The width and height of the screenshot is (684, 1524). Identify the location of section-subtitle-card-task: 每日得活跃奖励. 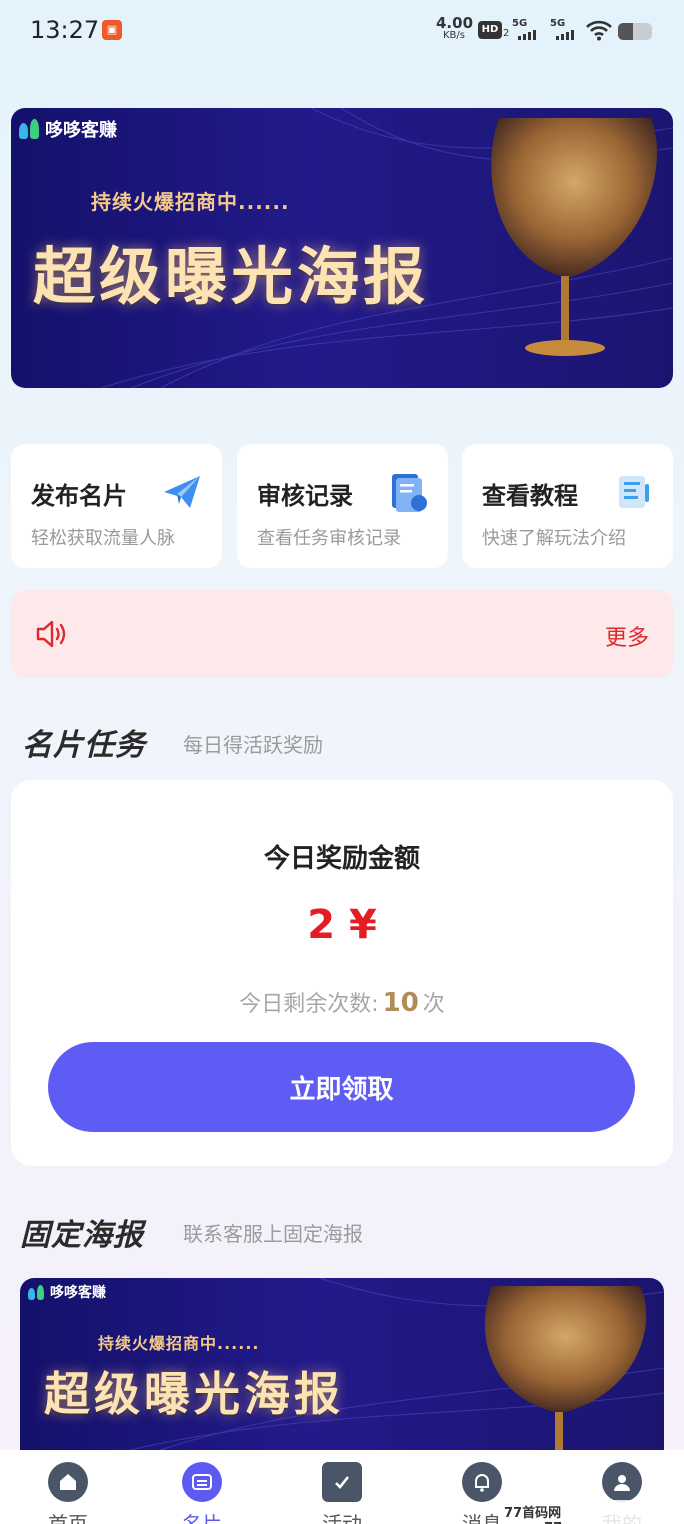
(253, 745).